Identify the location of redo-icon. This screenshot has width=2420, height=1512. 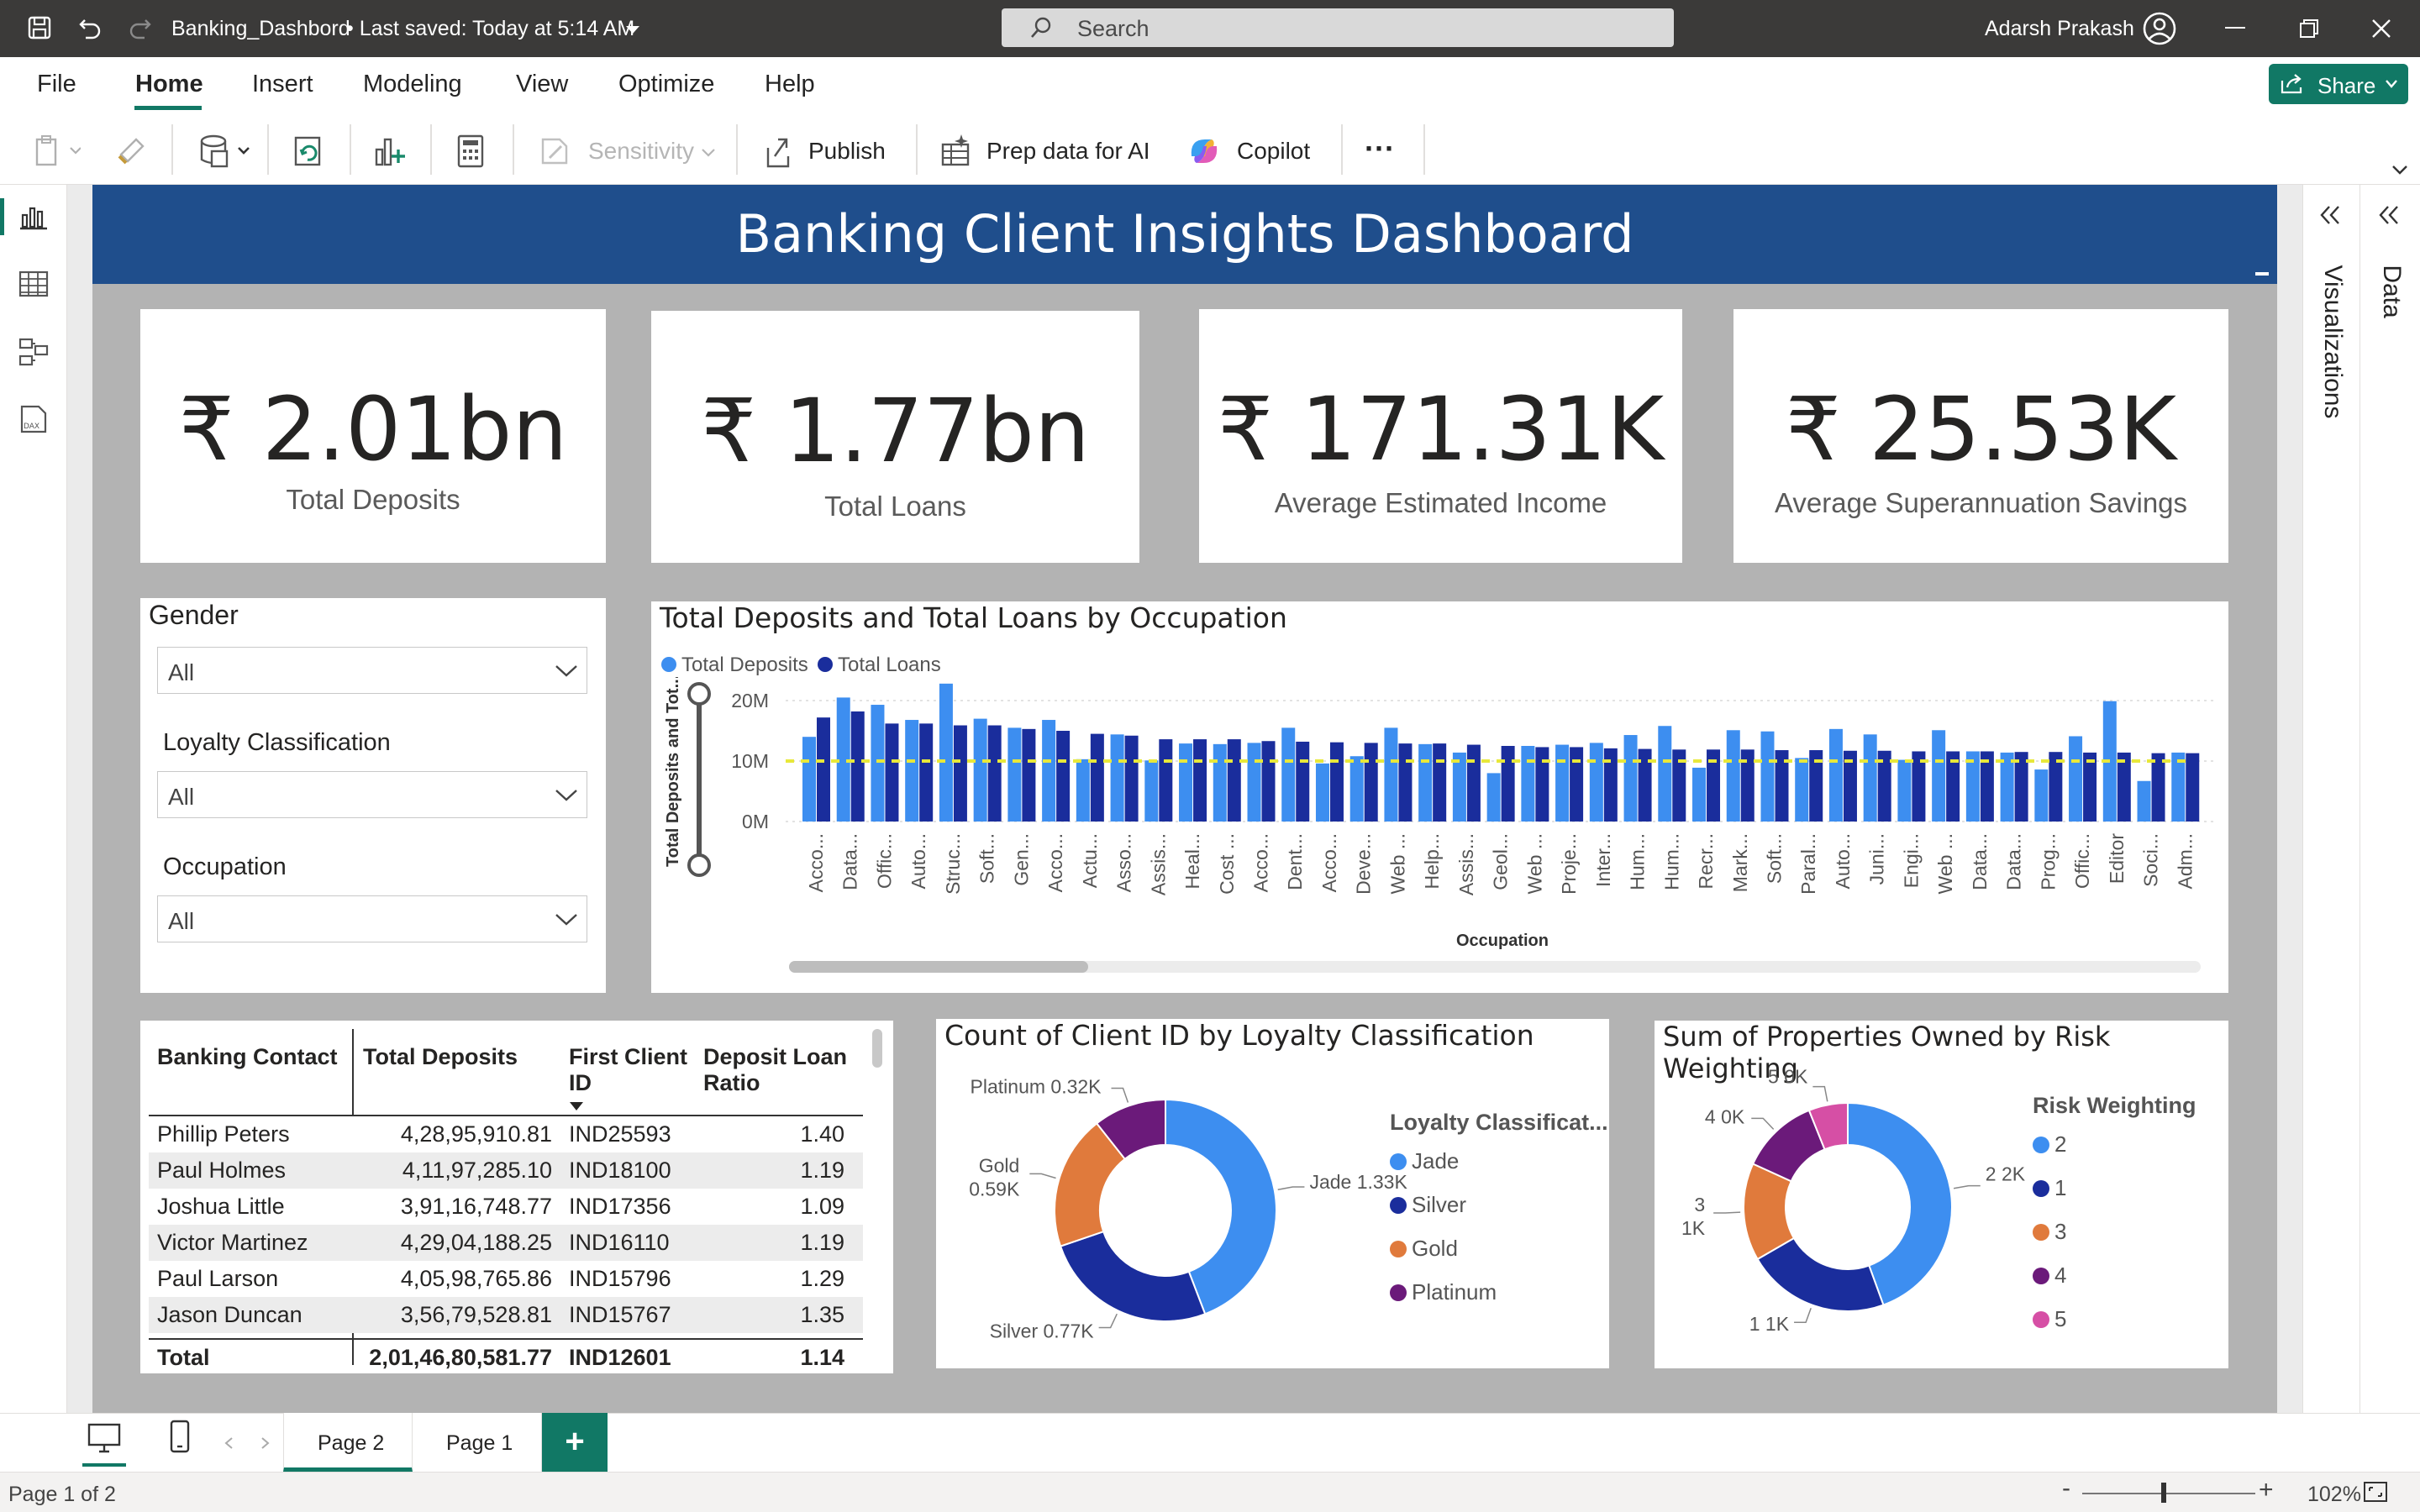
(140, 27).